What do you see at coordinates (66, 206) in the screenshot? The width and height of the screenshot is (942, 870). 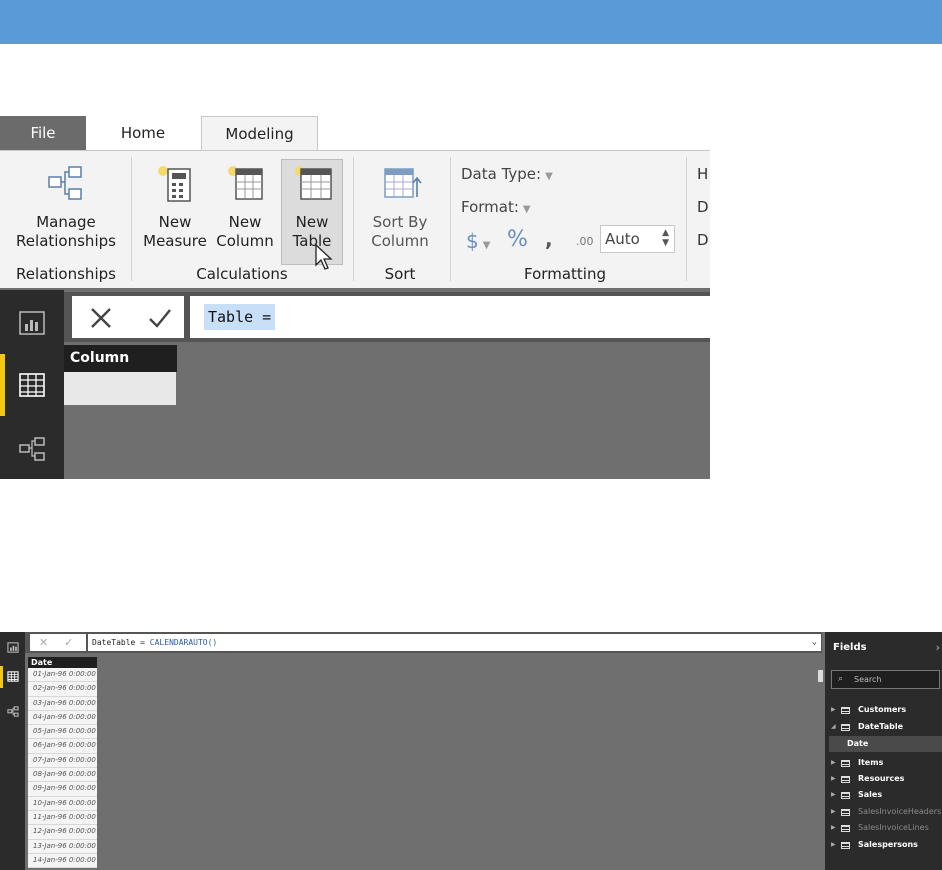 I see `manage-relationships-button: Manage Relationships` at bounding box center [66, 206].